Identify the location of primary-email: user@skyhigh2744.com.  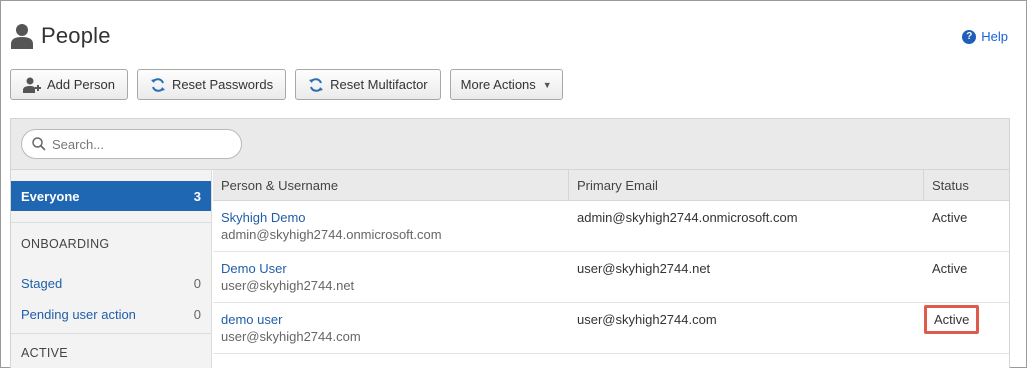
(647, 319).